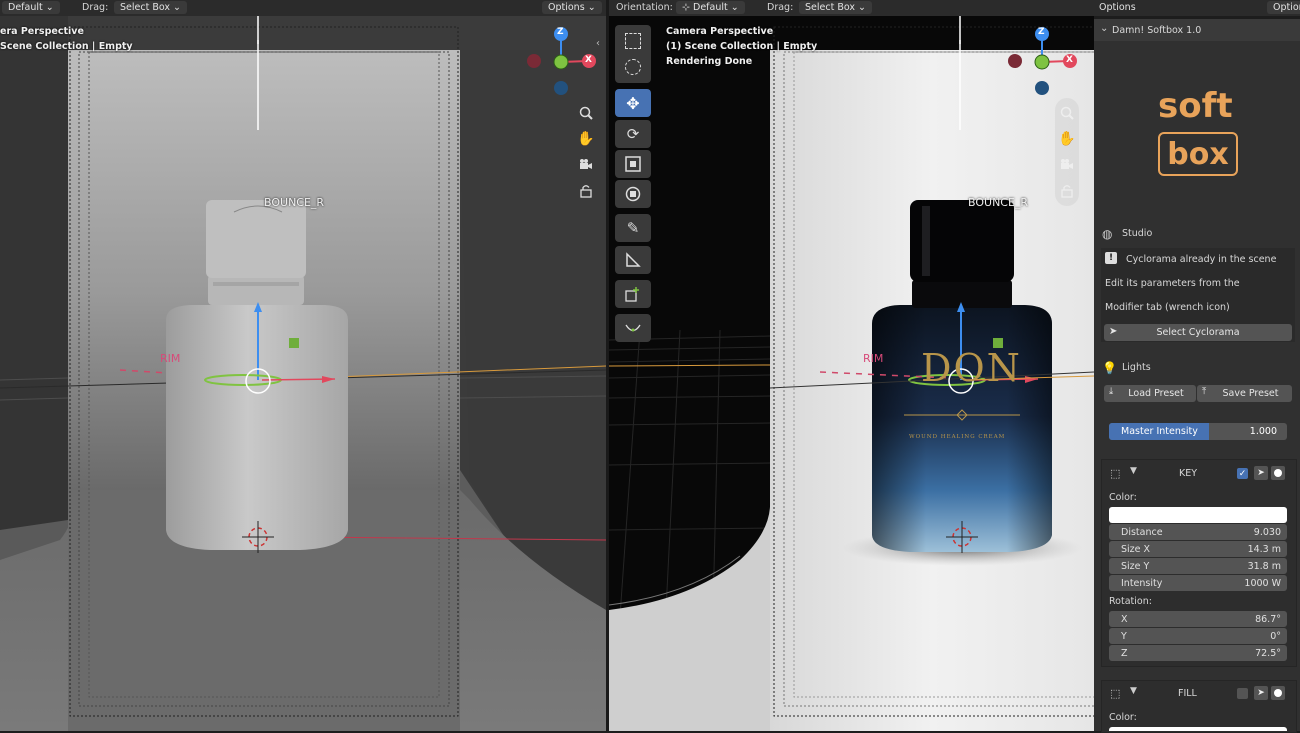 The image size is (1300, 733). Describe the element at coordinates (1198, 154) in the screenshot. I see `softbox-logo-bottom: box` at that location.